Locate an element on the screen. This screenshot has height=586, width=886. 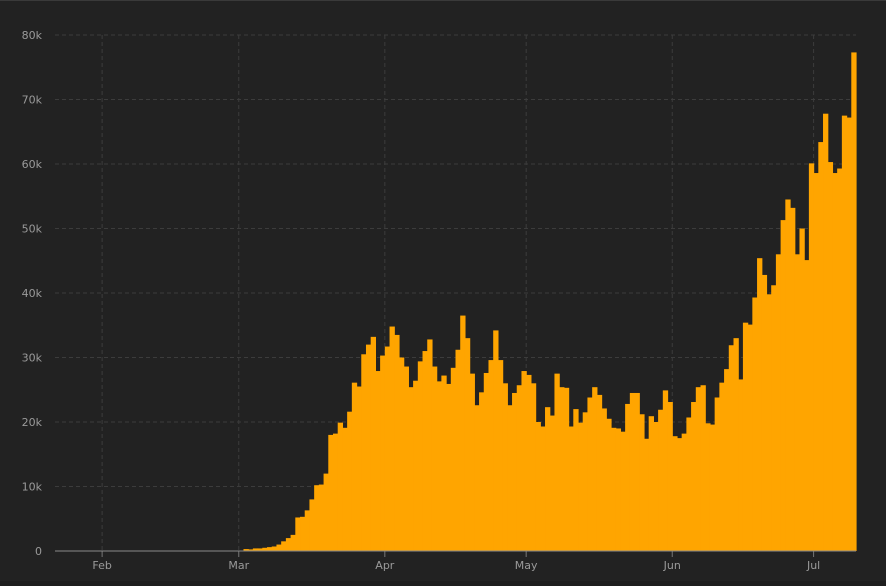
y-tick-label: 30k is located at coordinates (32, 358).